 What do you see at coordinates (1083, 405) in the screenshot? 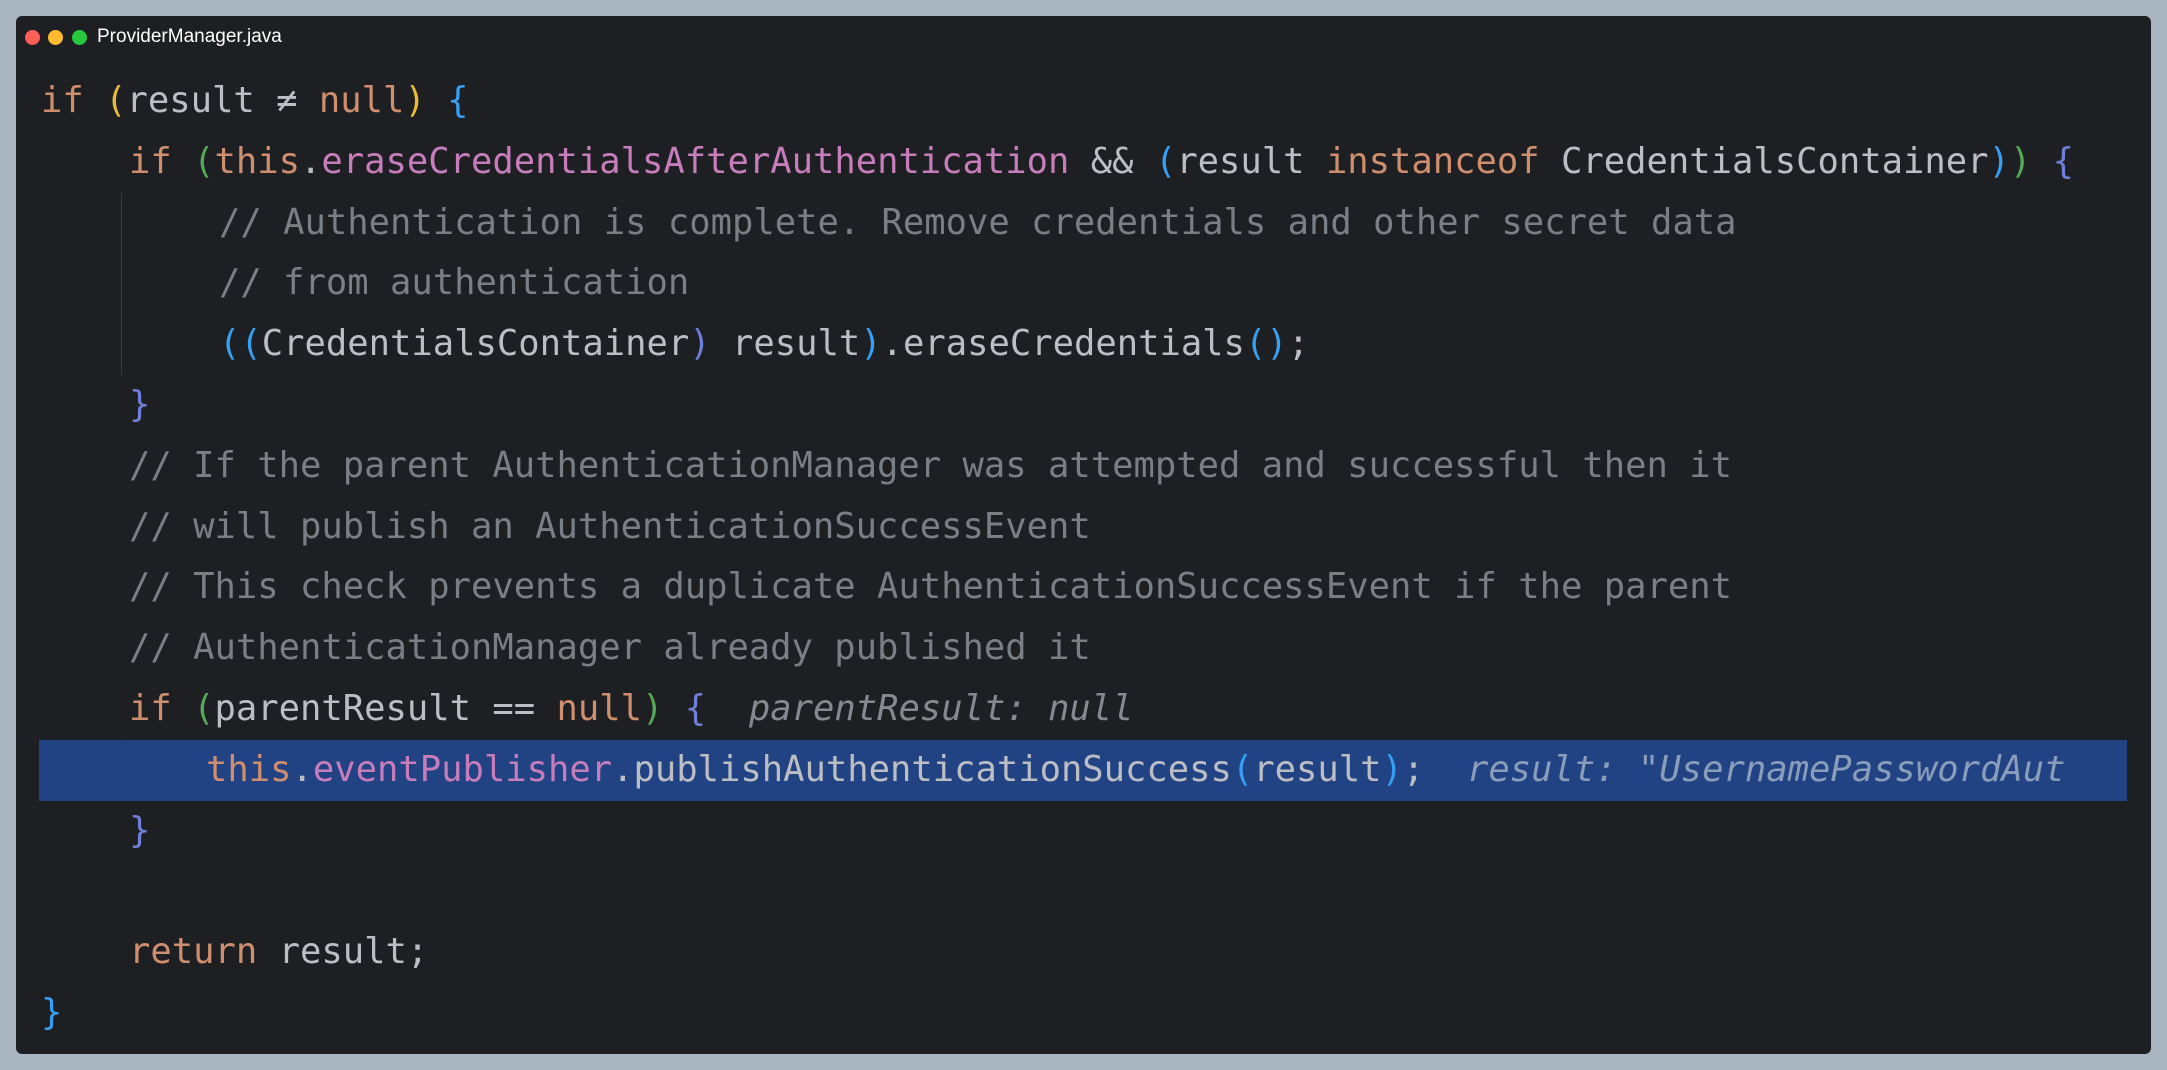
I see `code-line-6: }` at bounding box center [1083, 405].